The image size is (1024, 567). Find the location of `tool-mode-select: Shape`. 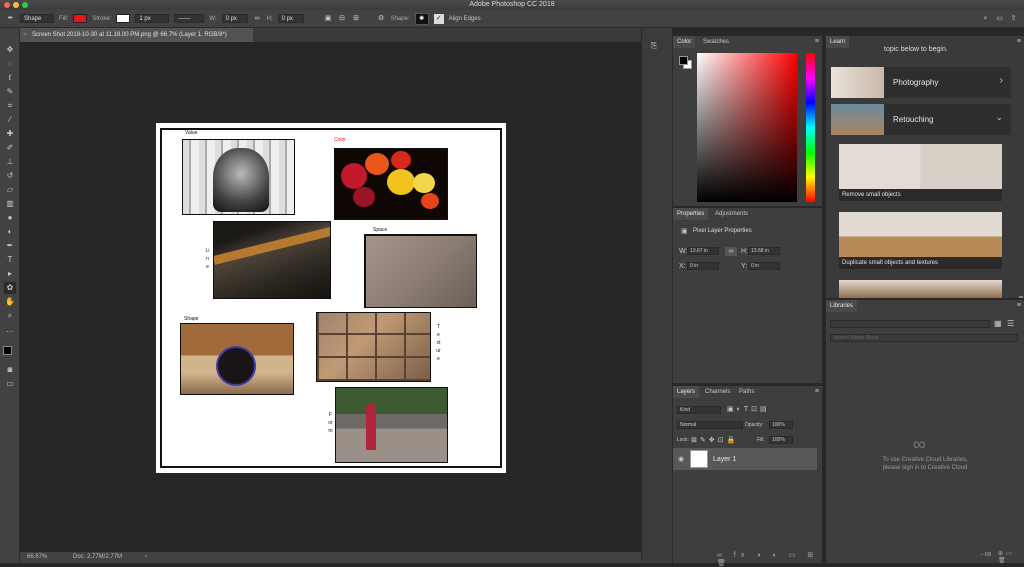

tool-mode-select: Shape is located at coordinates (37, 18).